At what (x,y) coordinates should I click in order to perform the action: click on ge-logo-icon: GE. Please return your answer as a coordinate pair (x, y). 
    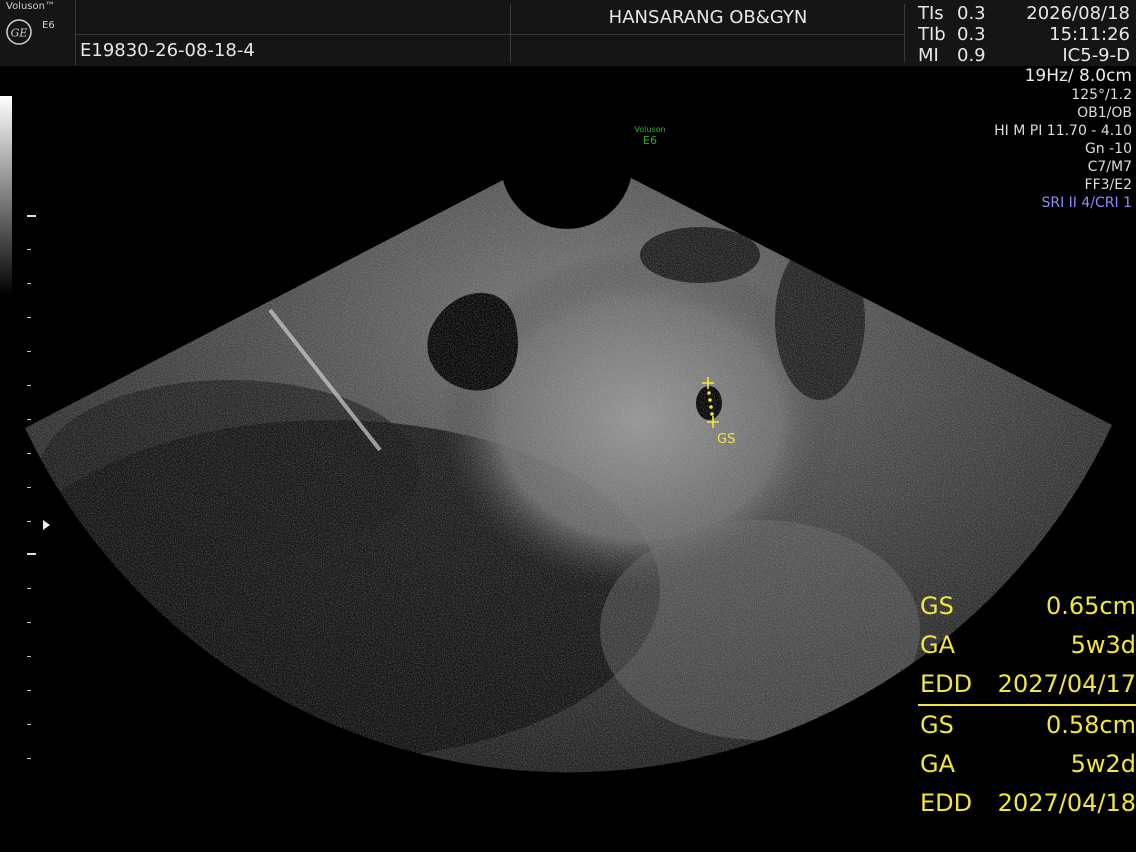
    Looking at the image, I should click on (19, 32).